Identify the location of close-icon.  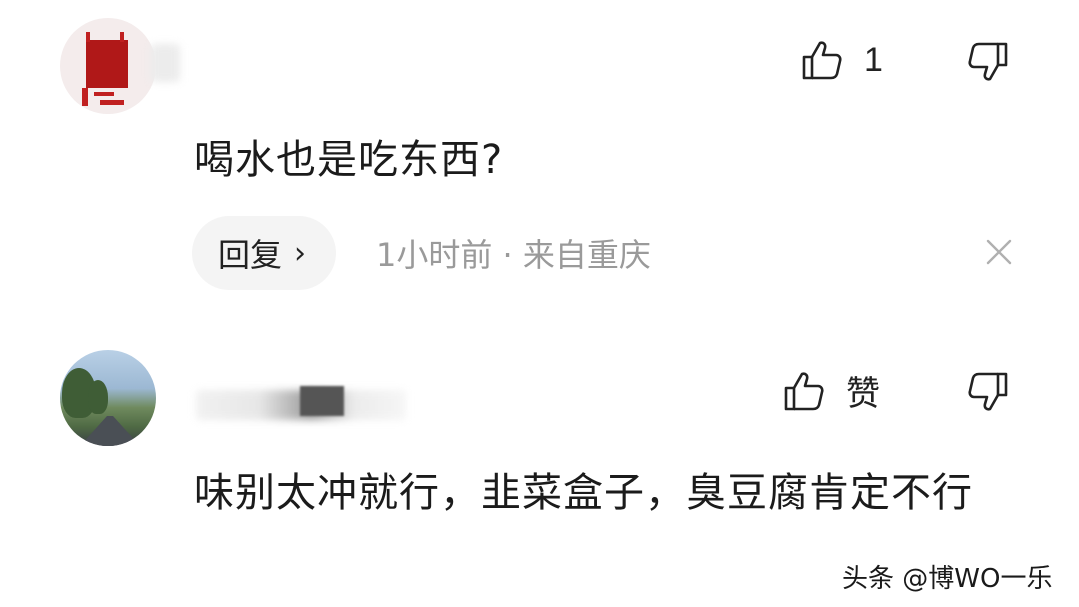
(999, 252).